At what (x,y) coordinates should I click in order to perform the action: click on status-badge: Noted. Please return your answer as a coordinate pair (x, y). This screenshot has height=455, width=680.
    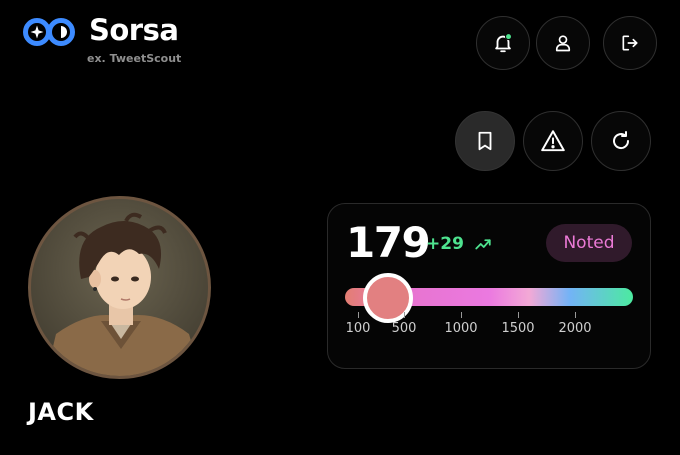
    Looking at the image, I should click on (589, 243).